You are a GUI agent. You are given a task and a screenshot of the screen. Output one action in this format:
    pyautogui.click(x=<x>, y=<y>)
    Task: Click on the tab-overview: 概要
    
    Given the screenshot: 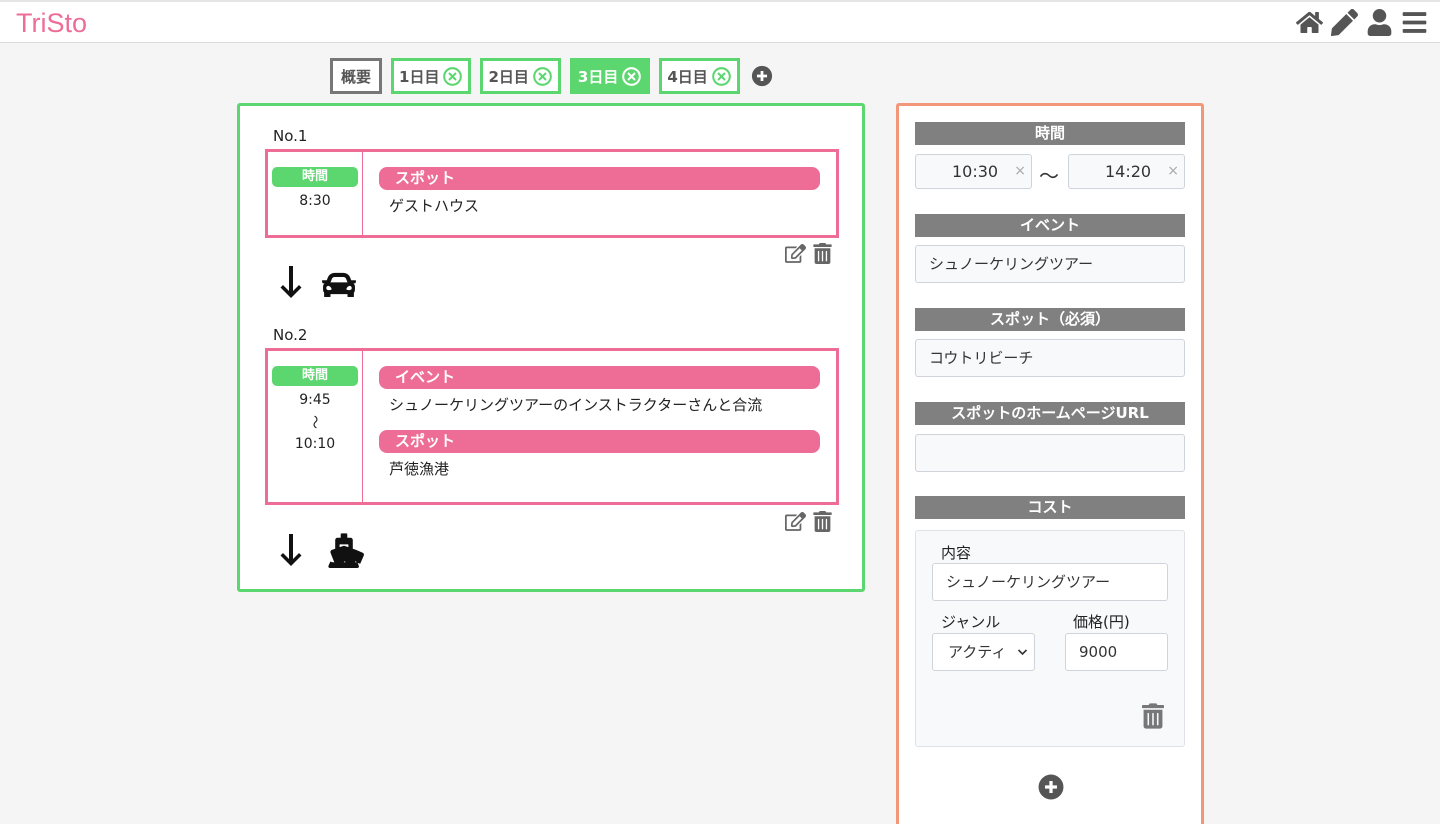 What is the action you would take?
    pyautogui.click(x=356, y=76)
    